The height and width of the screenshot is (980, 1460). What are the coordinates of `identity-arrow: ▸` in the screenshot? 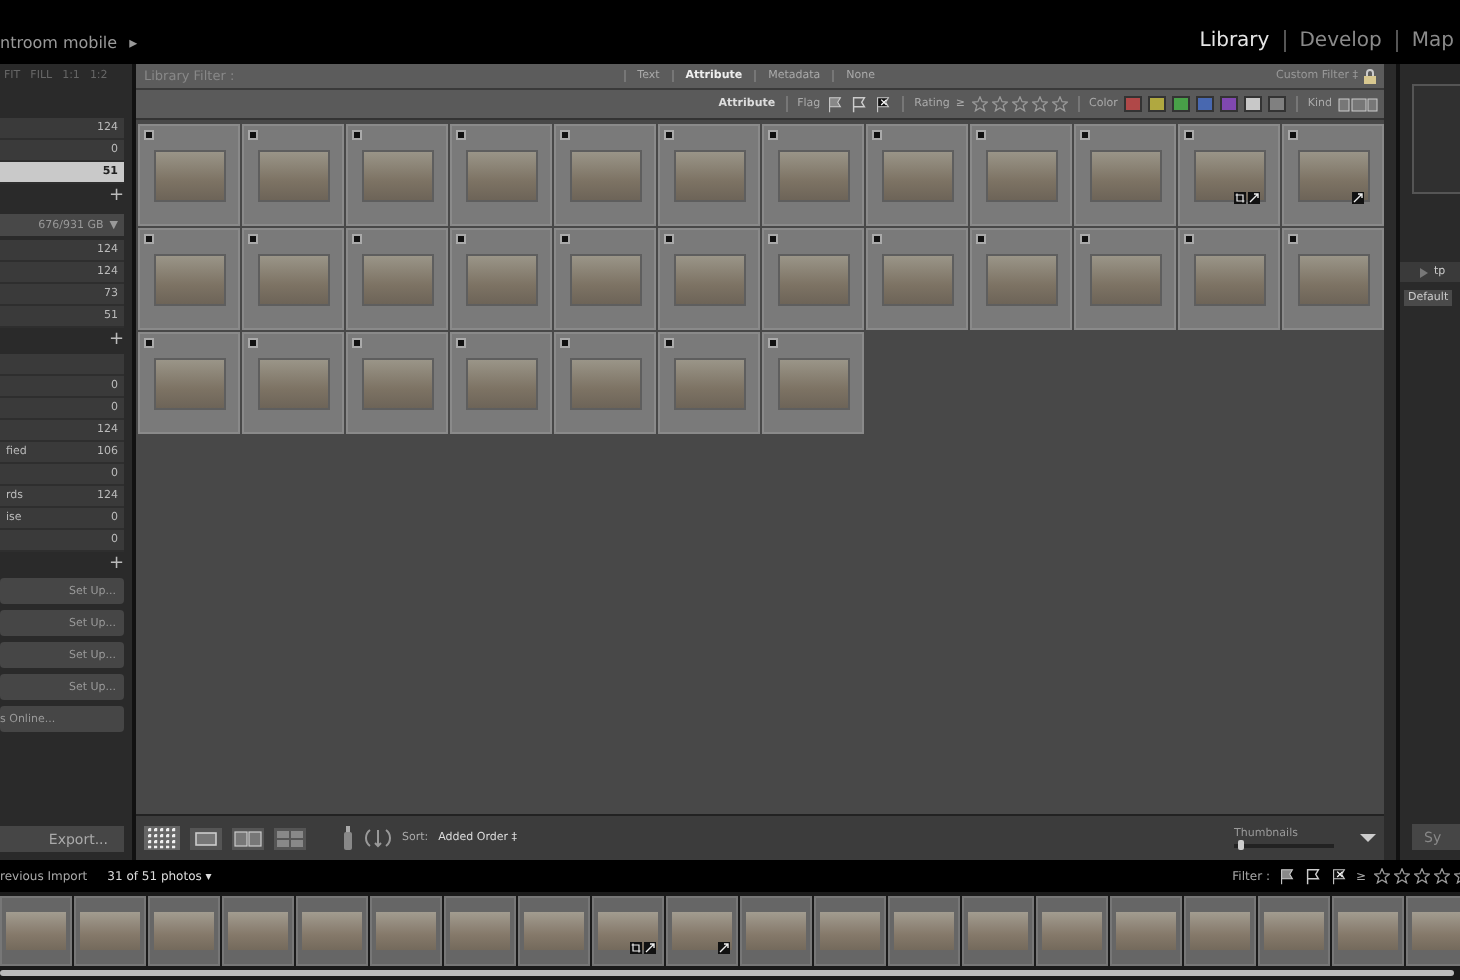 It's located at (133, 43).